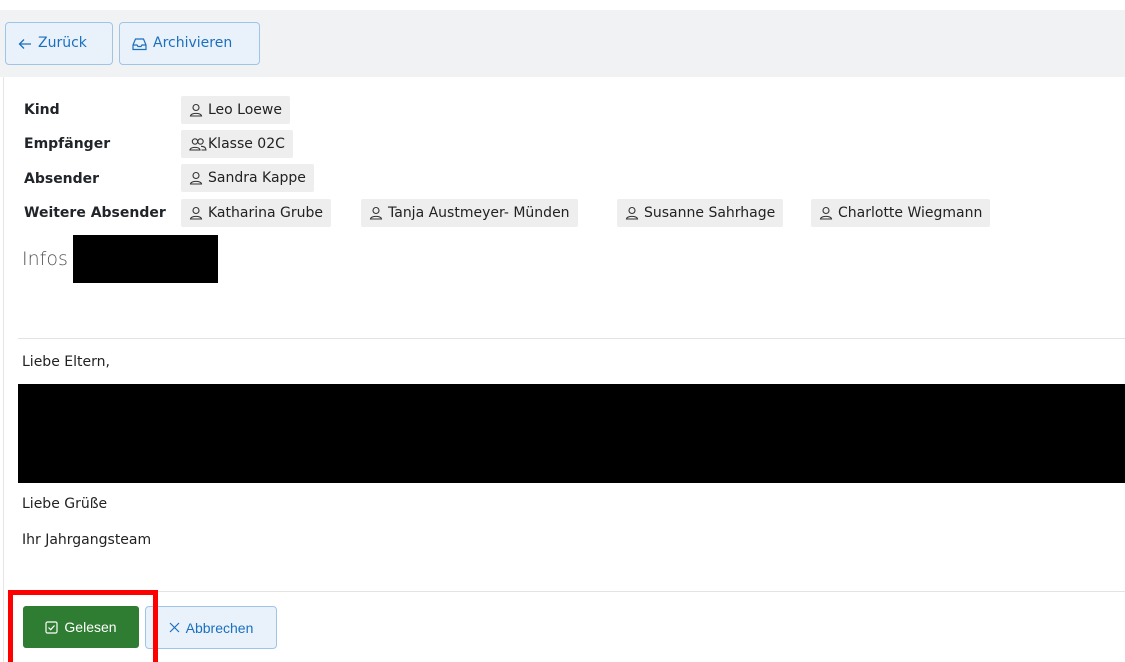 The width and height of the screenshot is (1125, 662). What do you see at coordinates (257, 178) in the screenshot?
I see `sender-value: Sandra Kappe` at bounding box center [257, 178].